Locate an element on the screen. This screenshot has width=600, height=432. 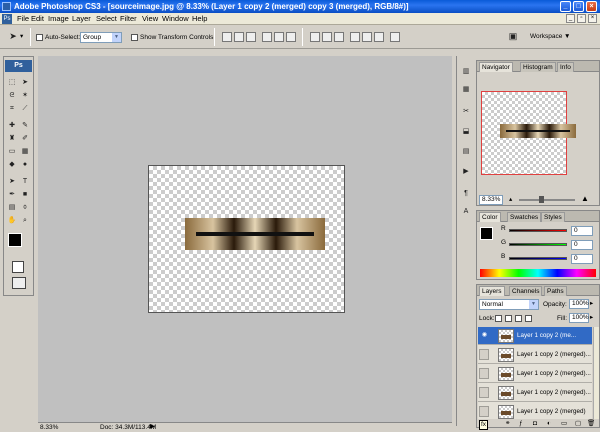
align-hcenter-icon is located at coordinates (279, 37).